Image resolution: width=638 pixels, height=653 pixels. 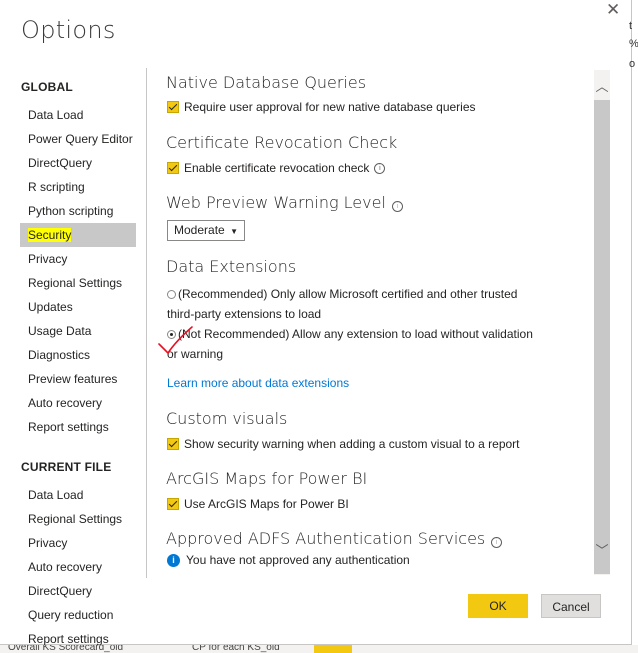 I want to click on content-scrollbar: ︿ ﹀, so click(x=602, y=322).